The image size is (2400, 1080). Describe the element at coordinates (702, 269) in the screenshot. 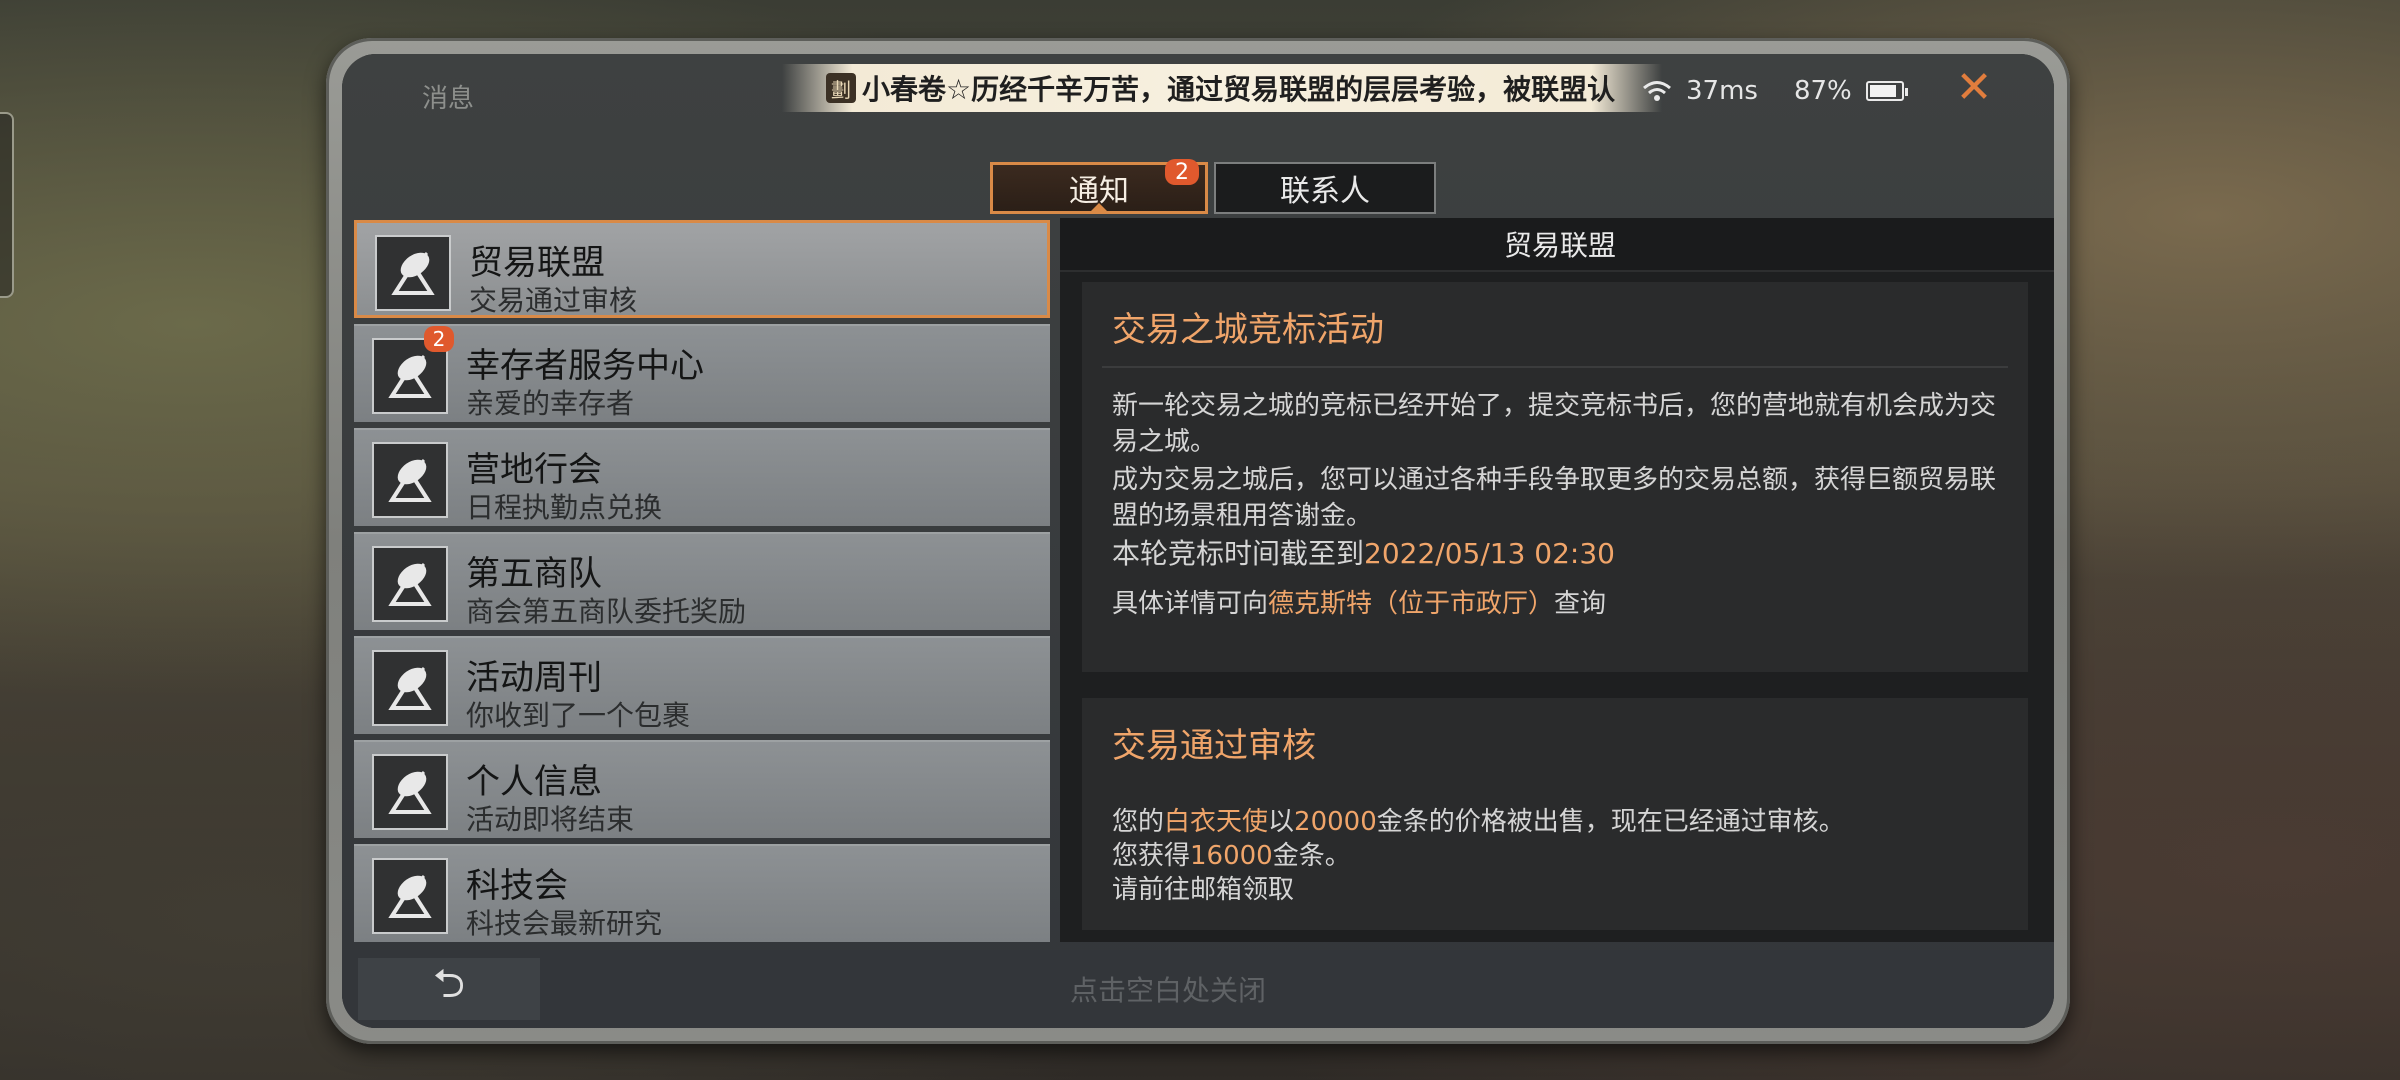

I see `sender-item-trade-alliance: 贸易联盟 交易通过审核` at that location.